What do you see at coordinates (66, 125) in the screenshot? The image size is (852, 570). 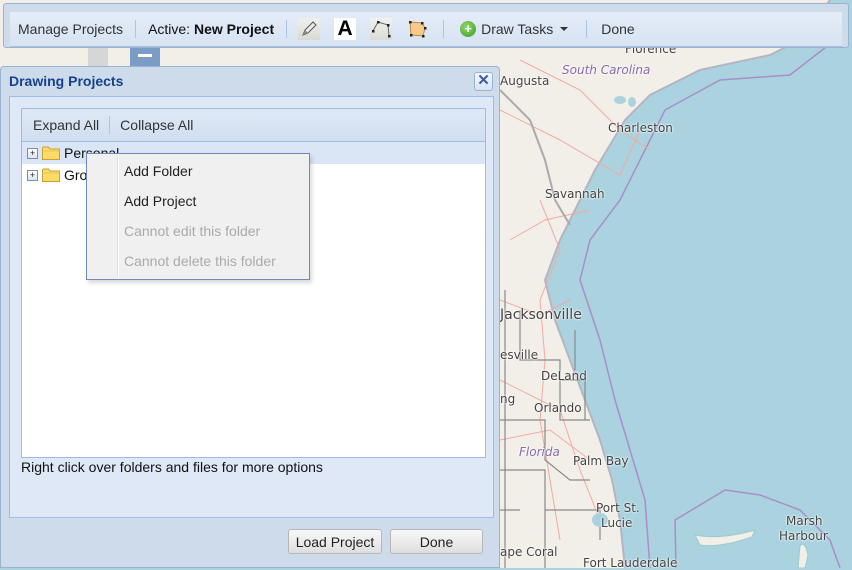 I see `expand-all-button: Expand All` at bounding box center [66, 125].